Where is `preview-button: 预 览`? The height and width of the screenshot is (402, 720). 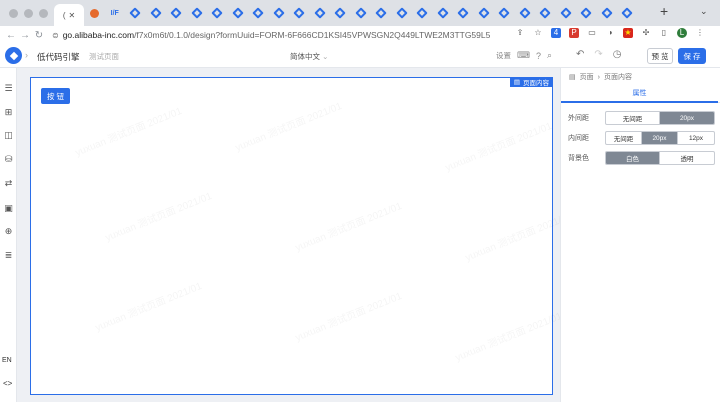
preview-button: 预 览 is located at coordinates (660, 56).